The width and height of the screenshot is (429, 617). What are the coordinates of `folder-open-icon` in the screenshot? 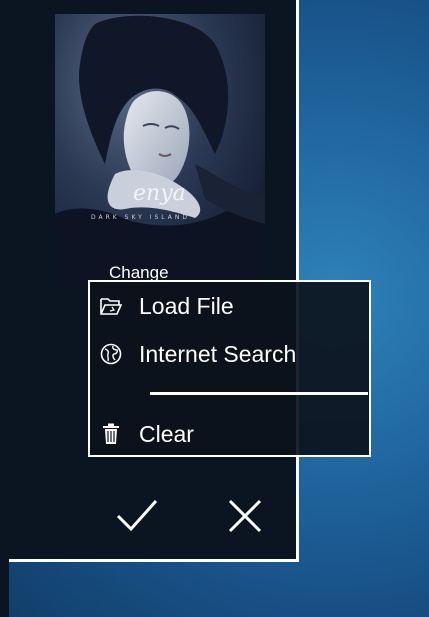 It's located at (111, 306).